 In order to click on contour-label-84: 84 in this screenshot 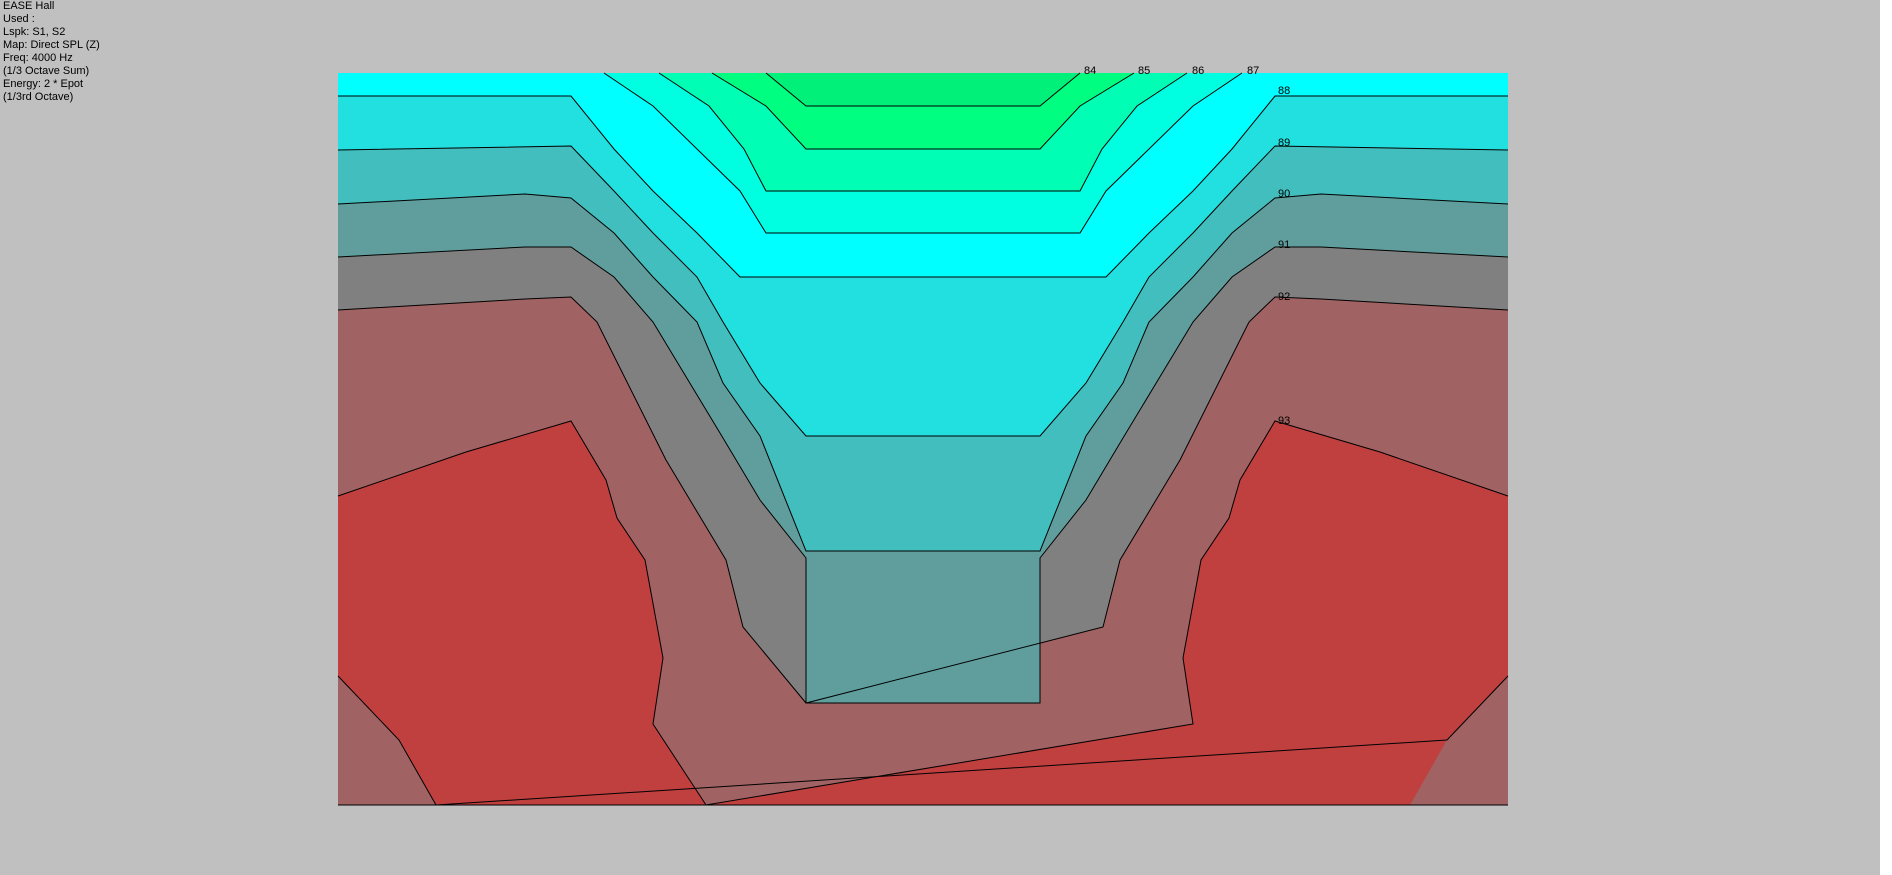, I will do `click(1090, 71)`.